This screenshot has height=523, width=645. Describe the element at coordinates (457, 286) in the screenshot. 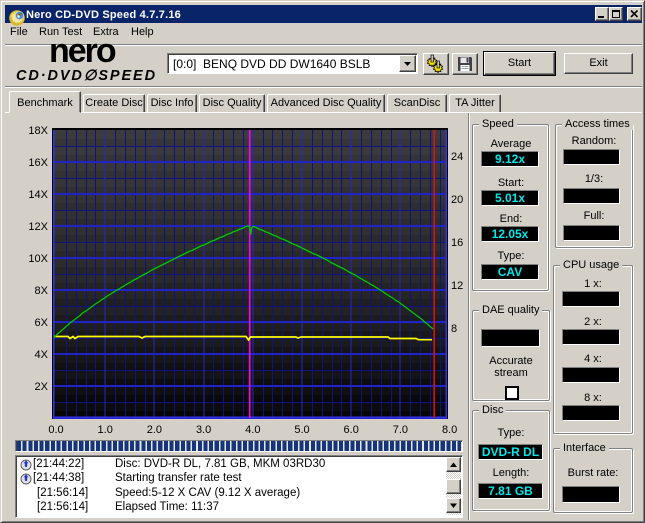

I see `svg-text: 12` at that location.